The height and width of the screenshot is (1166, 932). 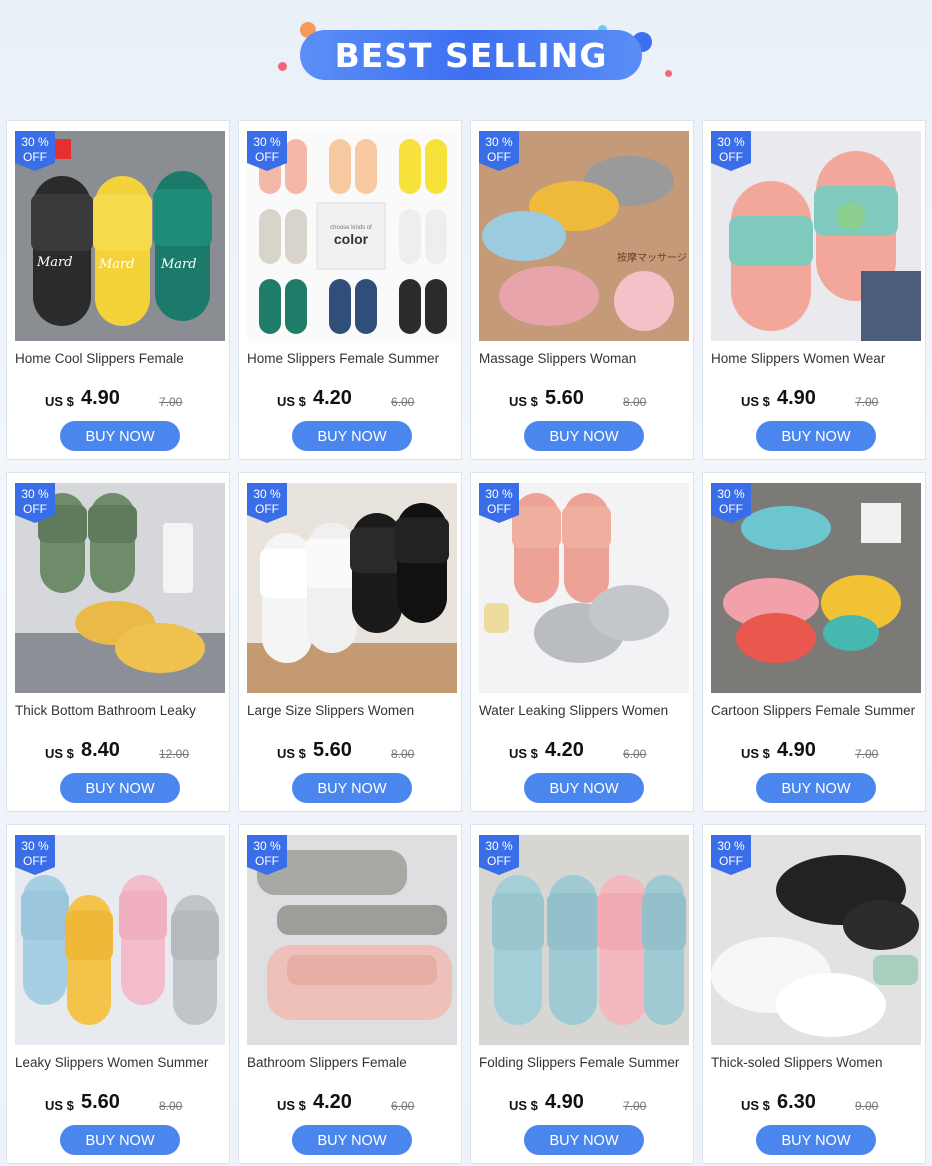 What do you see at coordinates (353, 1062) in the screenshot?
I see `product-title: Bathroom Slippers Female` at bounding box center [353, 1062].